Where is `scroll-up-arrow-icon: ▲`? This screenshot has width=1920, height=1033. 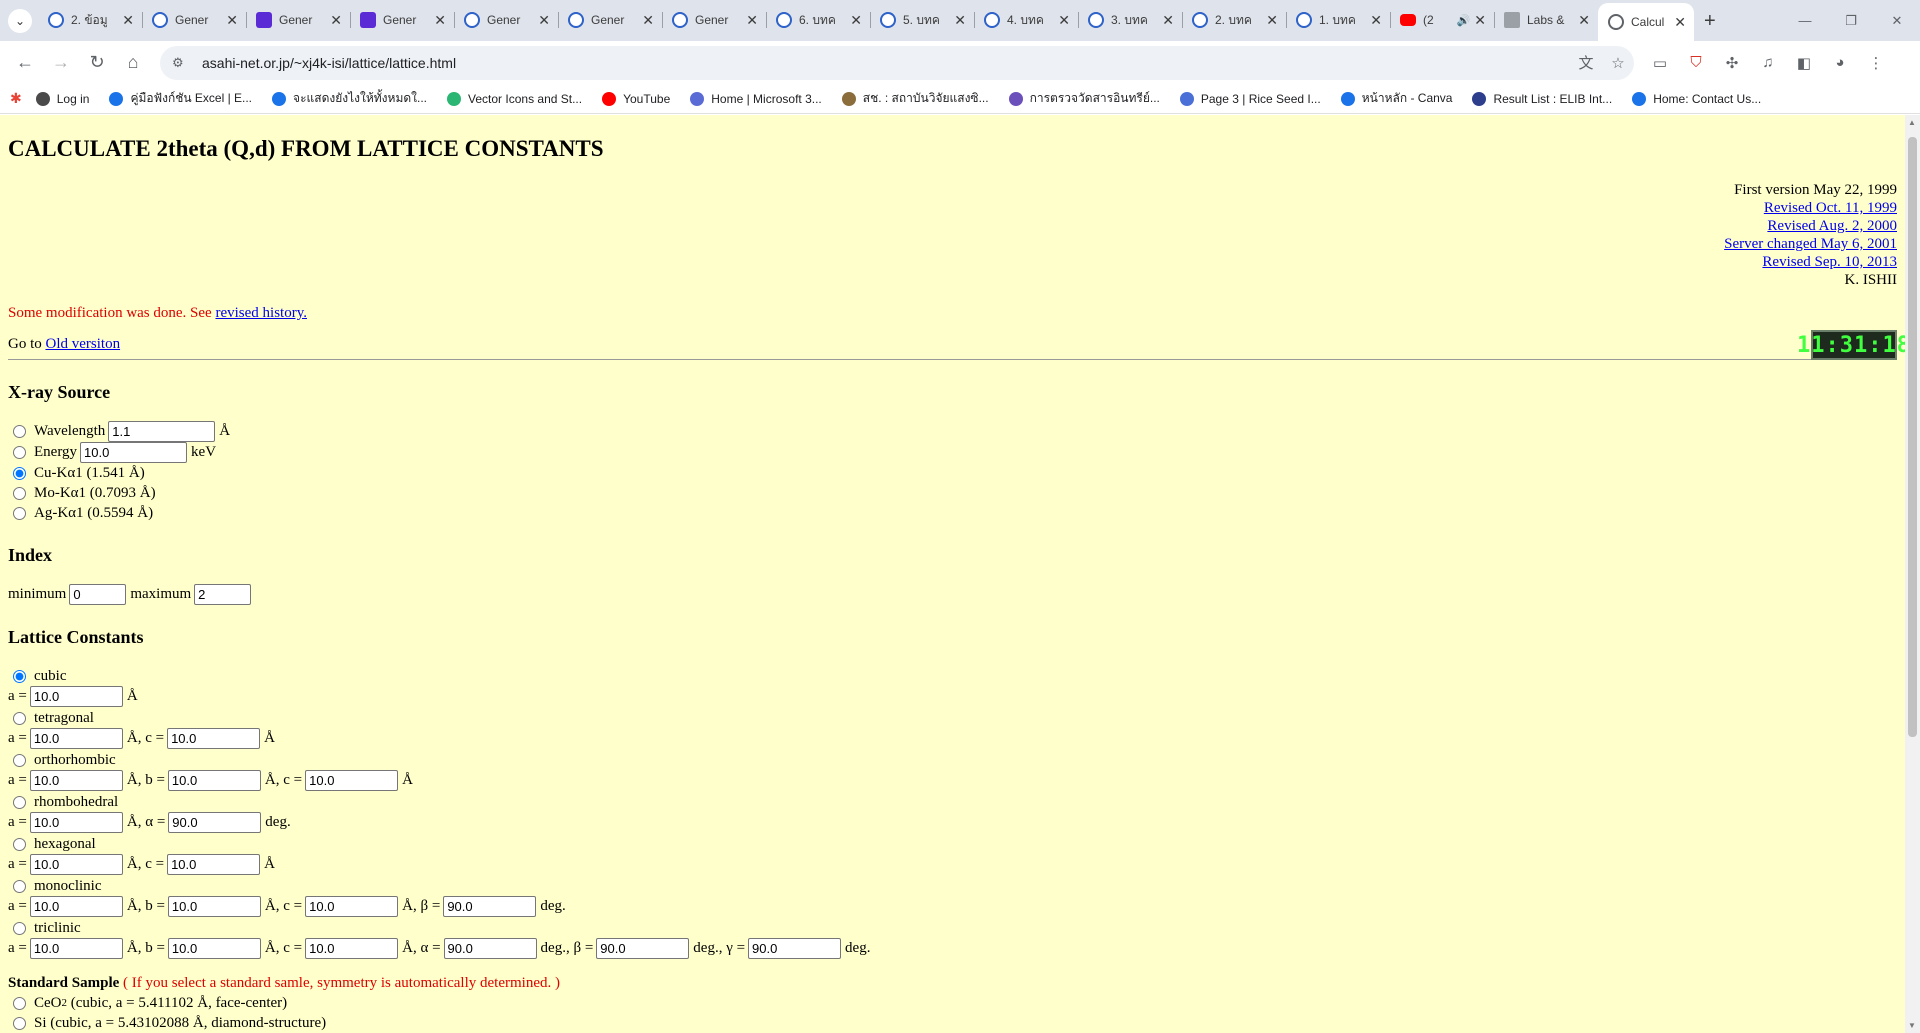
scroll-up-arrow-icon: ▲ is located at coordinates (1912, 122).